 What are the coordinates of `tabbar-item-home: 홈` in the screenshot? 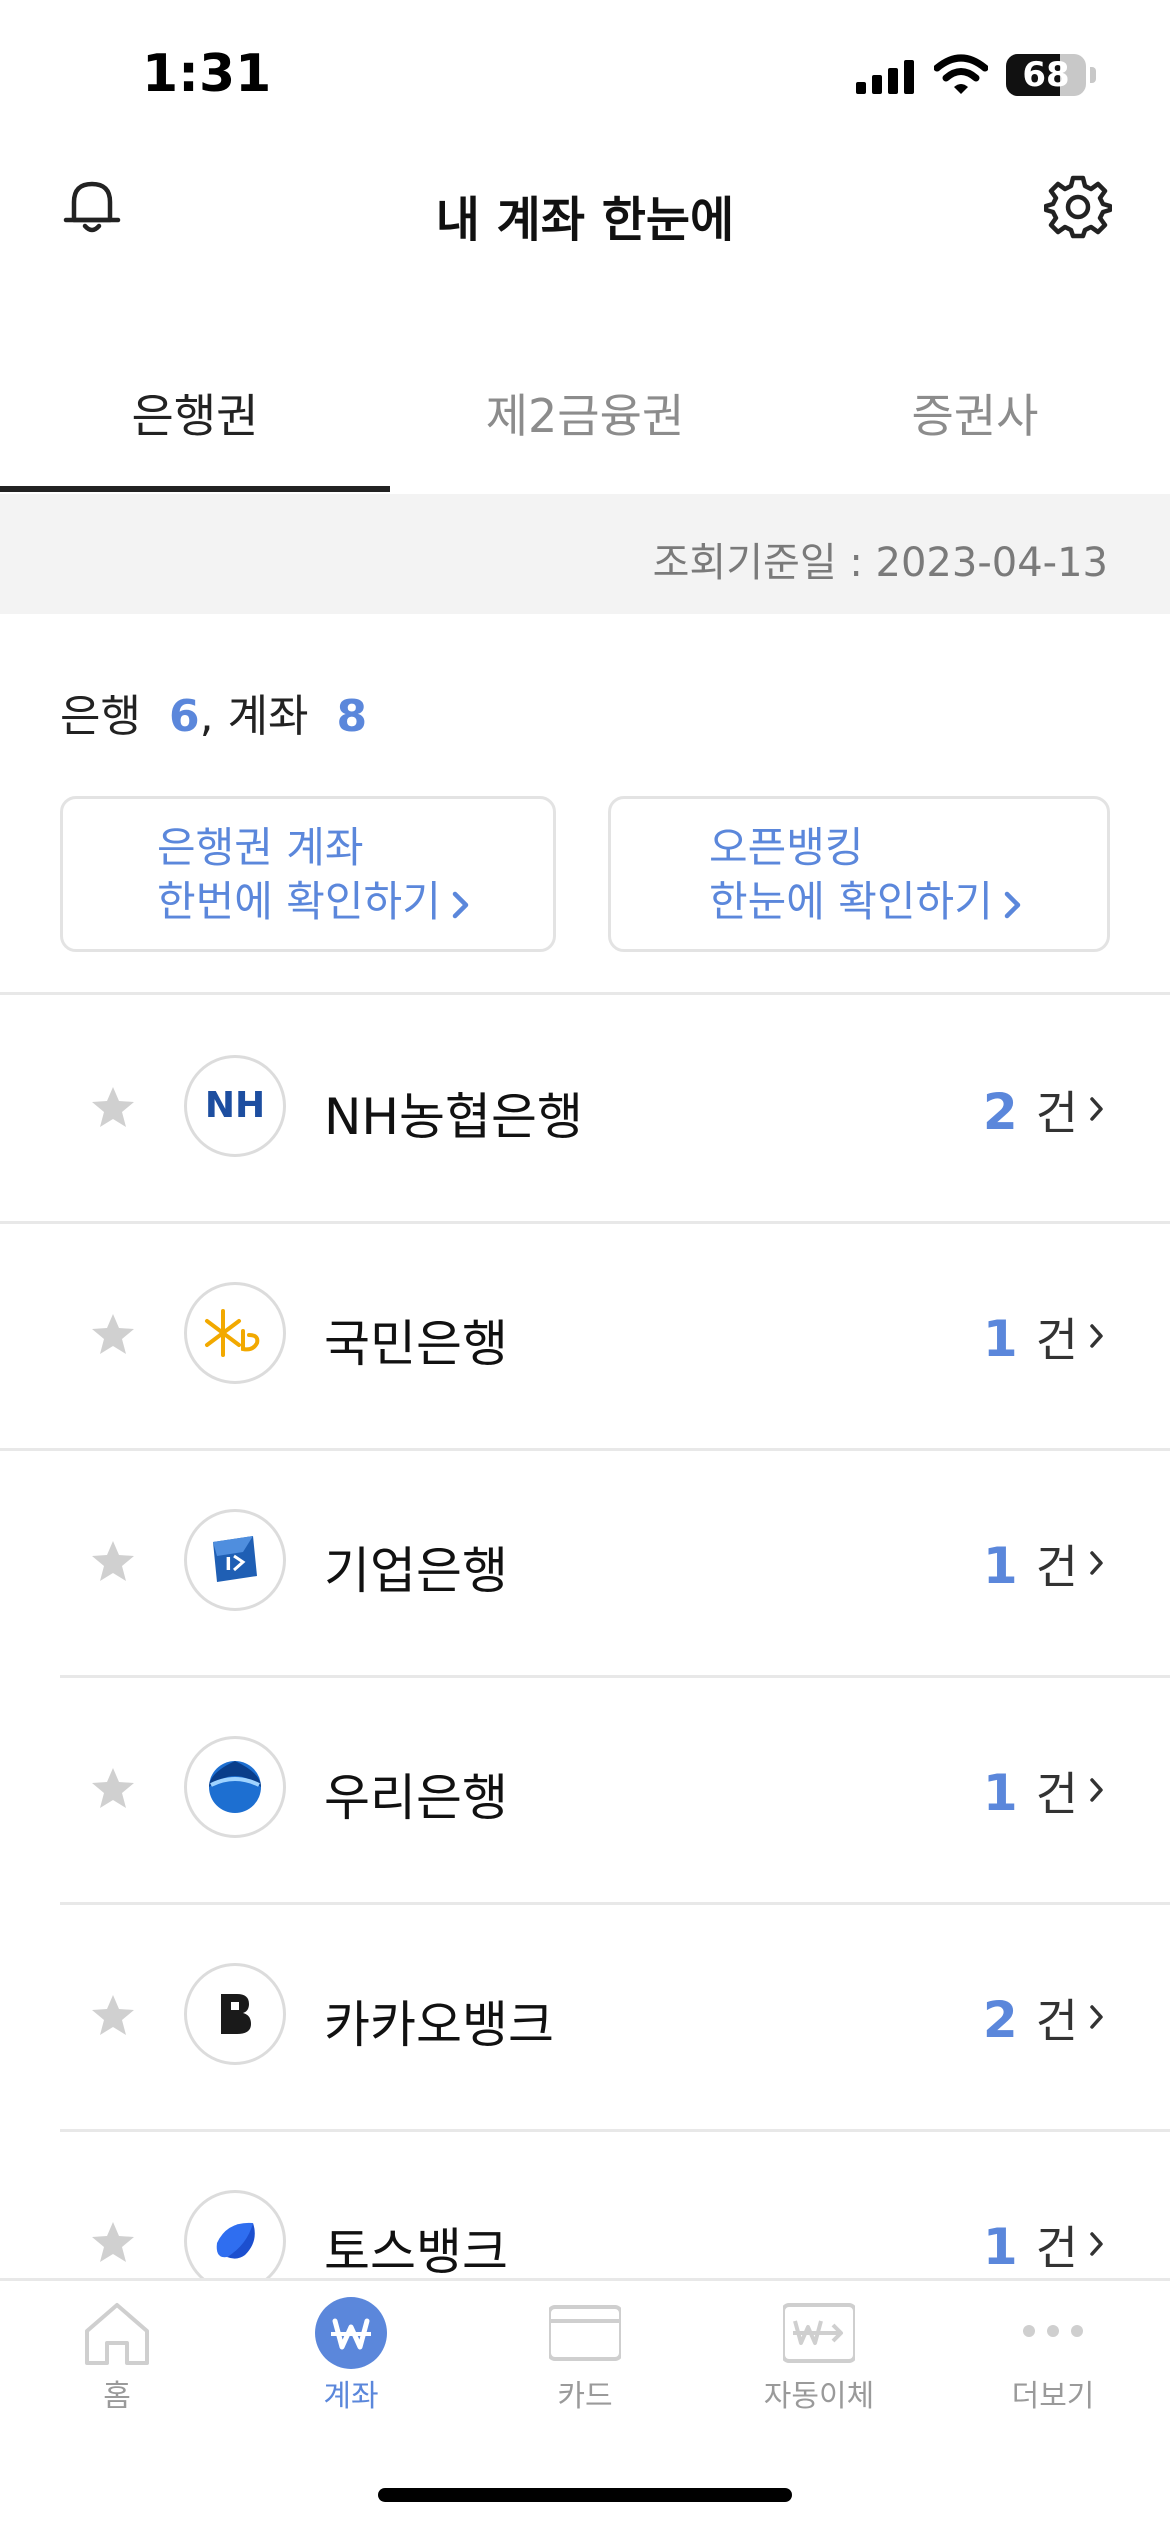 It's located at (117, 2371).